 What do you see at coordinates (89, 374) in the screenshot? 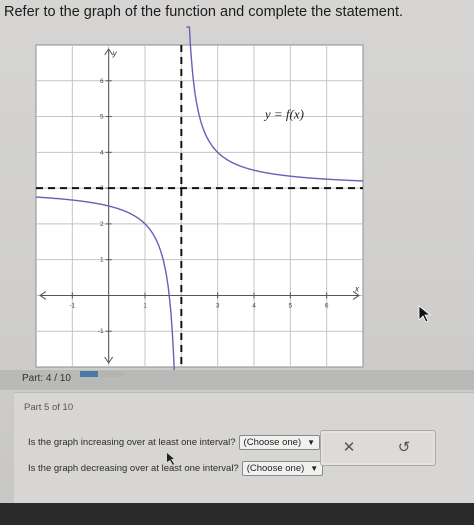
I see `progress-fill` at bounding box center [89, 374].